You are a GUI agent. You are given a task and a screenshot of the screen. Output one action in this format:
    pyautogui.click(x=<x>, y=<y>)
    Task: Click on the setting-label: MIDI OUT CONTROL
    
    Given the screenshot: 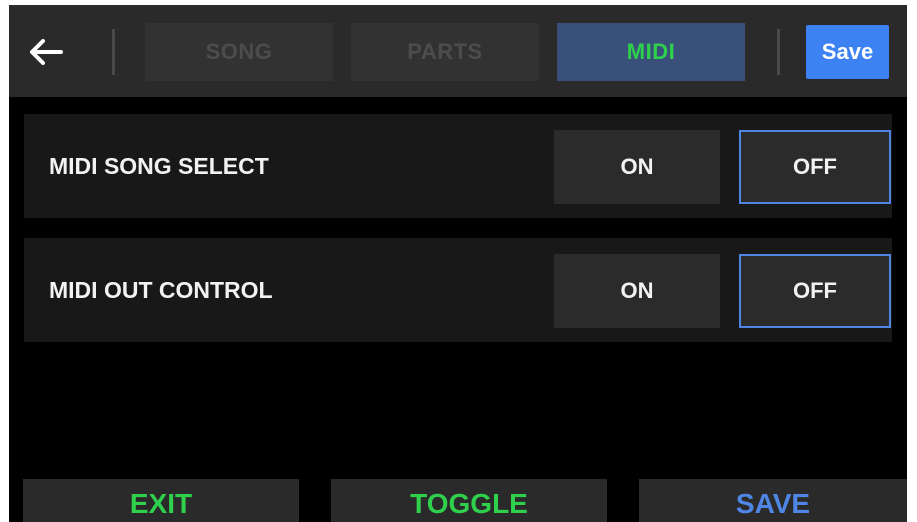 What is the action you would take?
    pyautogui.click(x=161, y=289)
    